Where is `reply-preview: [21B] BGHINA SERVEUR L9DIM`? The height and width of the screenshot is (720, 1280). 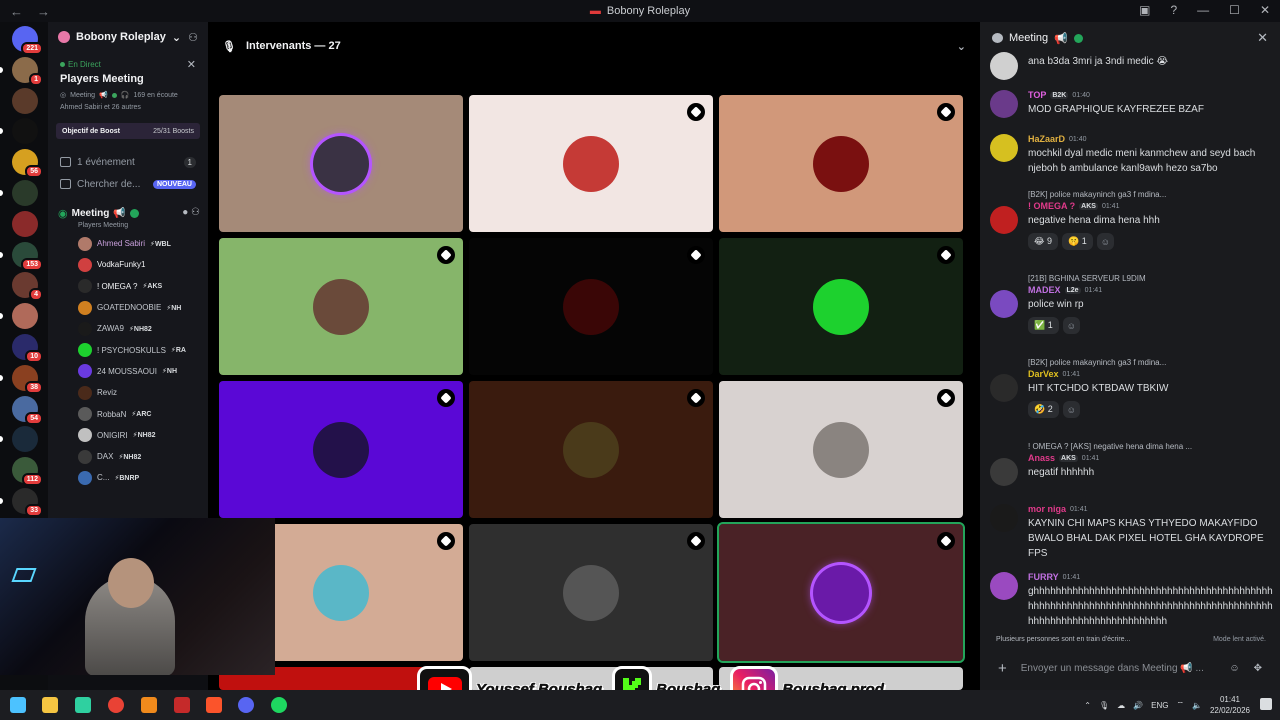 reply-preview: [21B] BGHINA SERVEUR L9DIM is located at coordinates (1151, 278).